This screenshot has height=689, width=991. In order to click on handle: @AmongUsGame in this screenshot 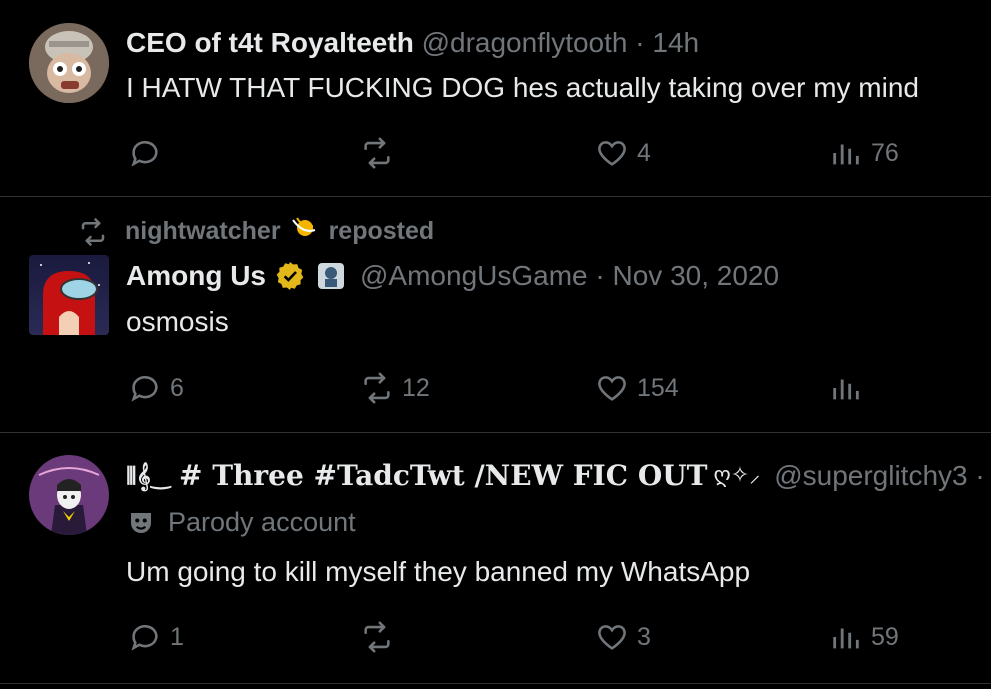, I will do `click(474, 276)`.